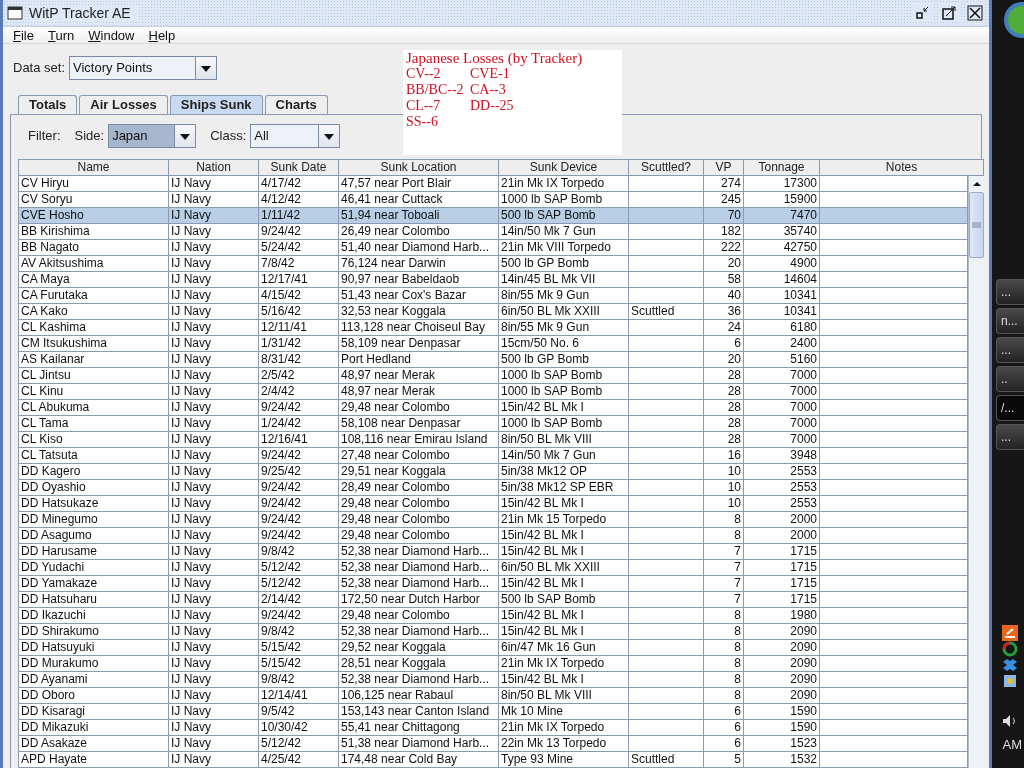 The height and width of the screenshot is (768, 1024). What do you see at coordinates (424, 106) in the screenshot?
I see `loss-count: CL--7` at bounding box center [424, 106].